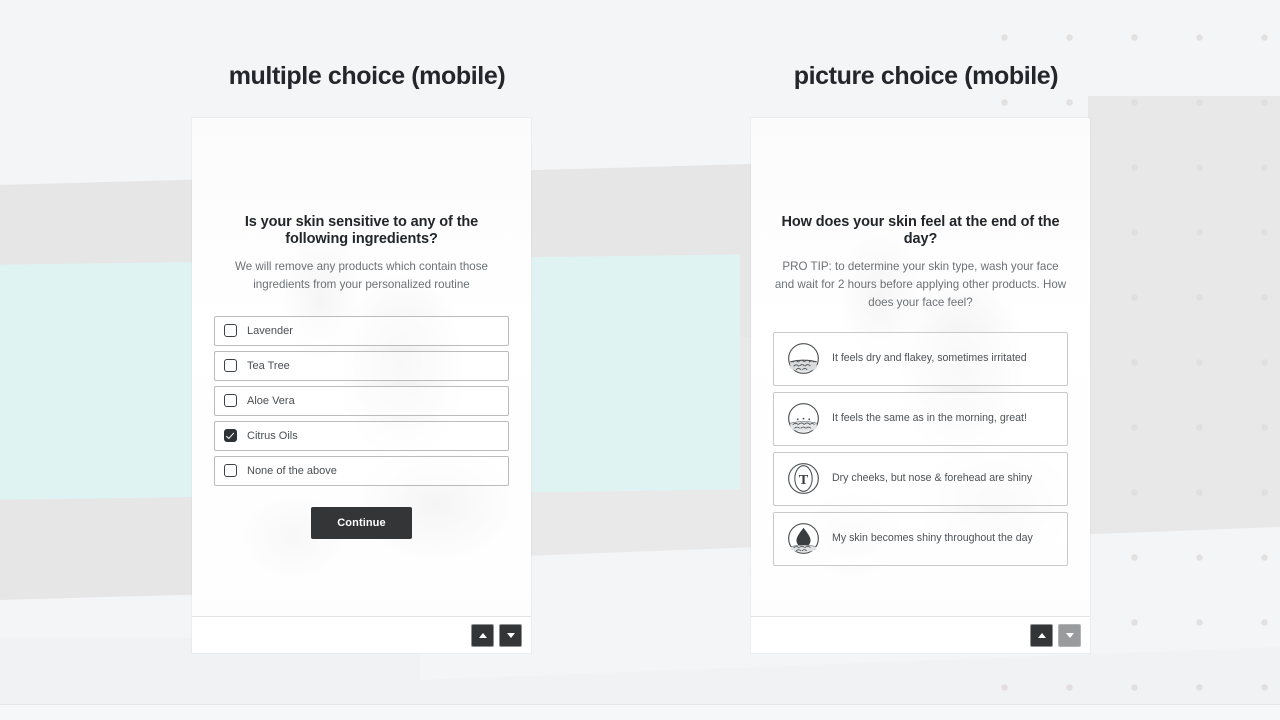 Image resolution: width=1280 pixels, height=720 pixels. What do you see at coordinates (367, 76) in the screenshot?
I see `panel-title-multiple-choice: multiple choice (mobile)` at bounding box center [367, 76].